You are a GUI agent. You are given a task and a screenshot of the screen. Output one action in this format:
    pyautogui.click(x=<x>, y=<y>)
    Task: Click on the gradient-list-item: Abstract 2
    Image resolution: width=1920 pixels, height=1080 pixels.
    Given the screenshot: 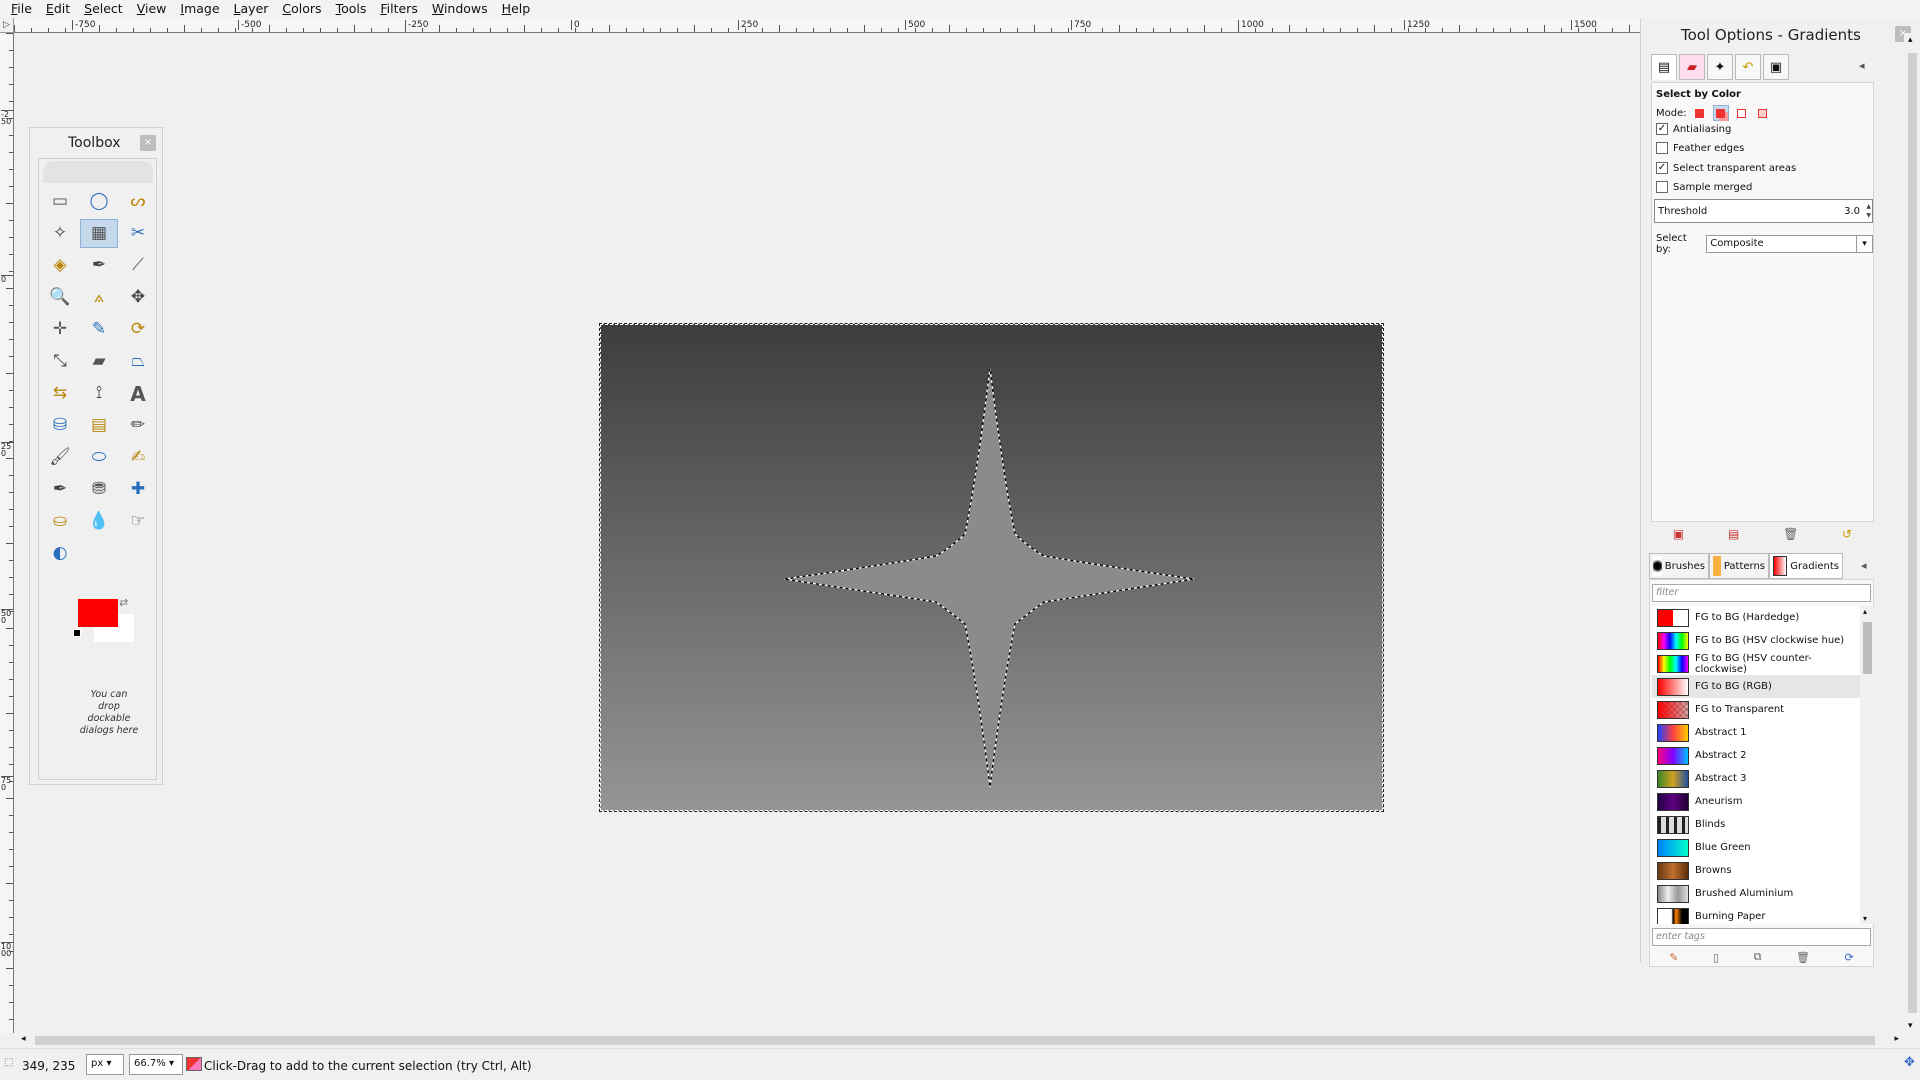 What is the action you would take?
    pyautogui.click(x=1756, y=755)
    